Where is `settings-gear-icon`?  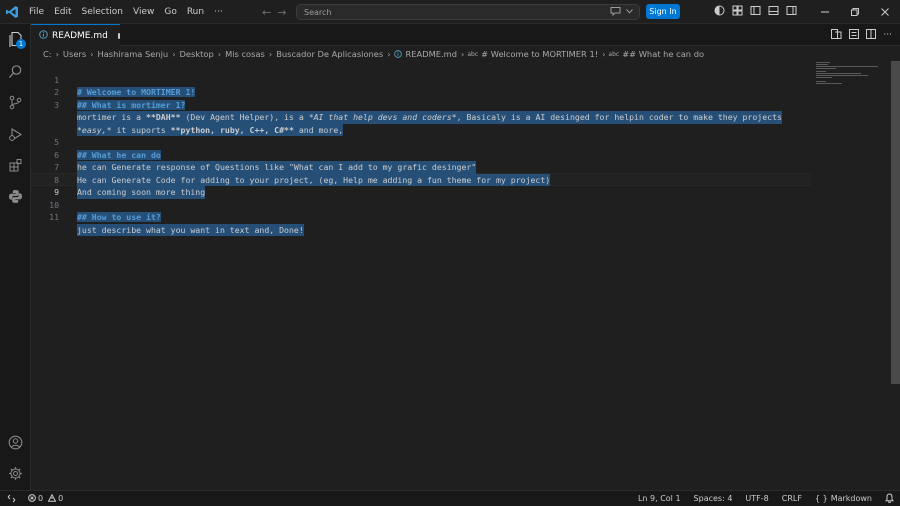 settings-gear-icon is located at coordinates (15, 473).